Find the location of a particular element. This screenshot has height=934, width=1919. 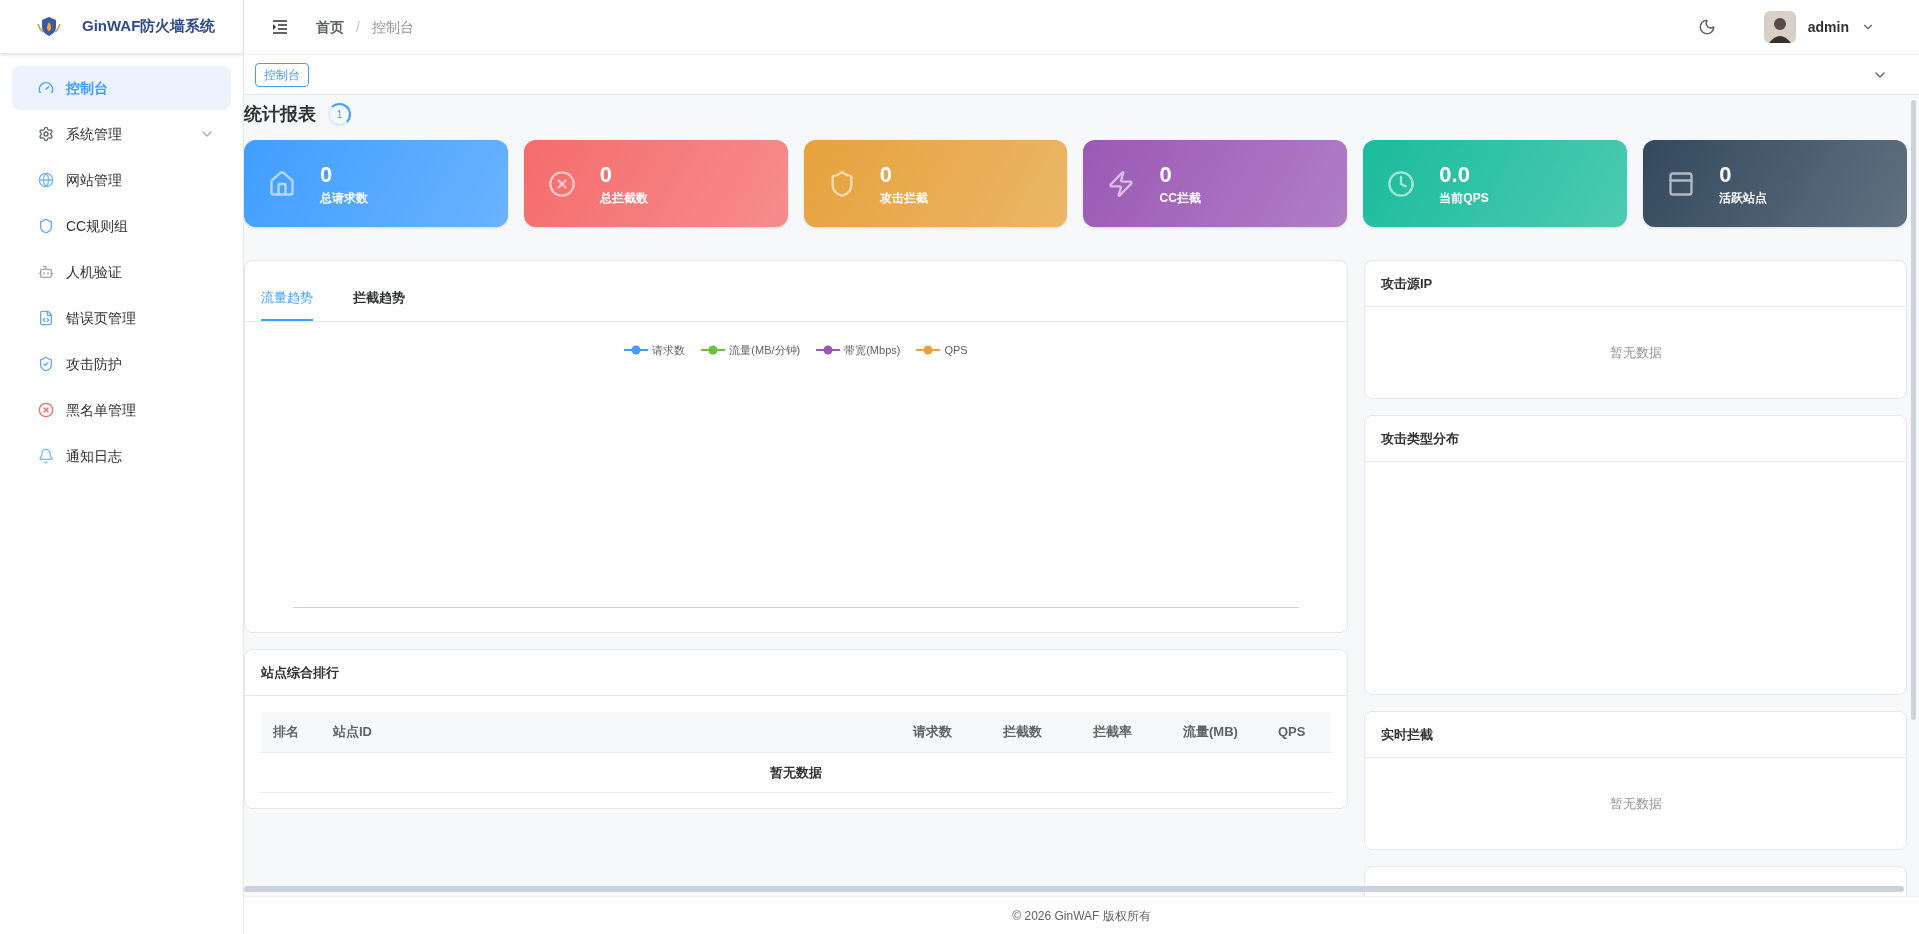

house-icon is located at coordinates (282, 183).